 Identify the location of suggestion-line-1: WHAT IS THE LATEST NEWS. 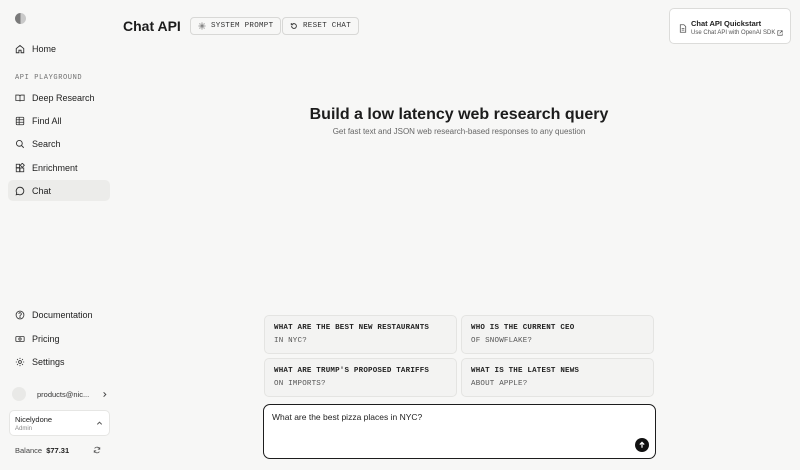
(525, 371).